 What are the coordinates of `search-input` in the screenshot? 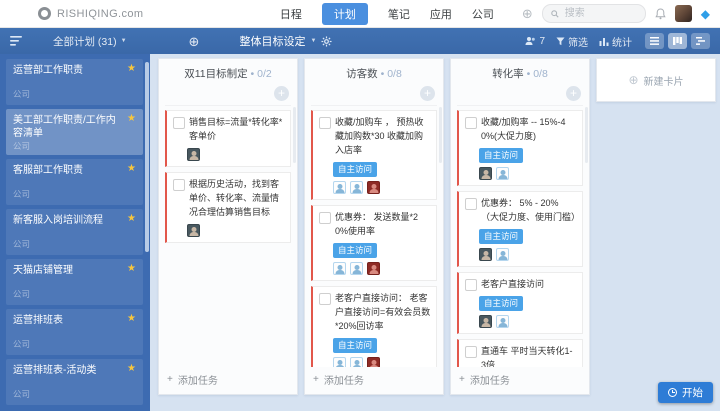 It's located at (596, 13).